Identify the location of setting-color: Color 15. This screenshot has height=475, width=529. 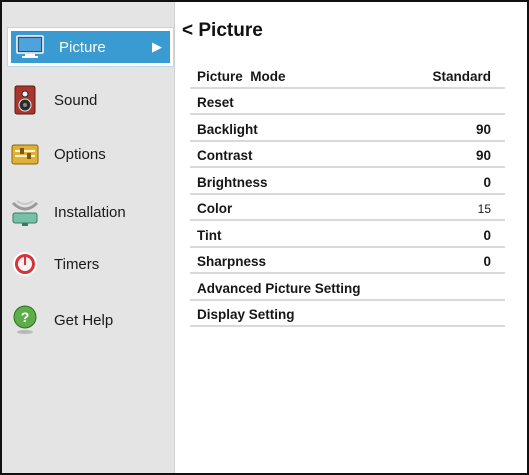
(347, 208).